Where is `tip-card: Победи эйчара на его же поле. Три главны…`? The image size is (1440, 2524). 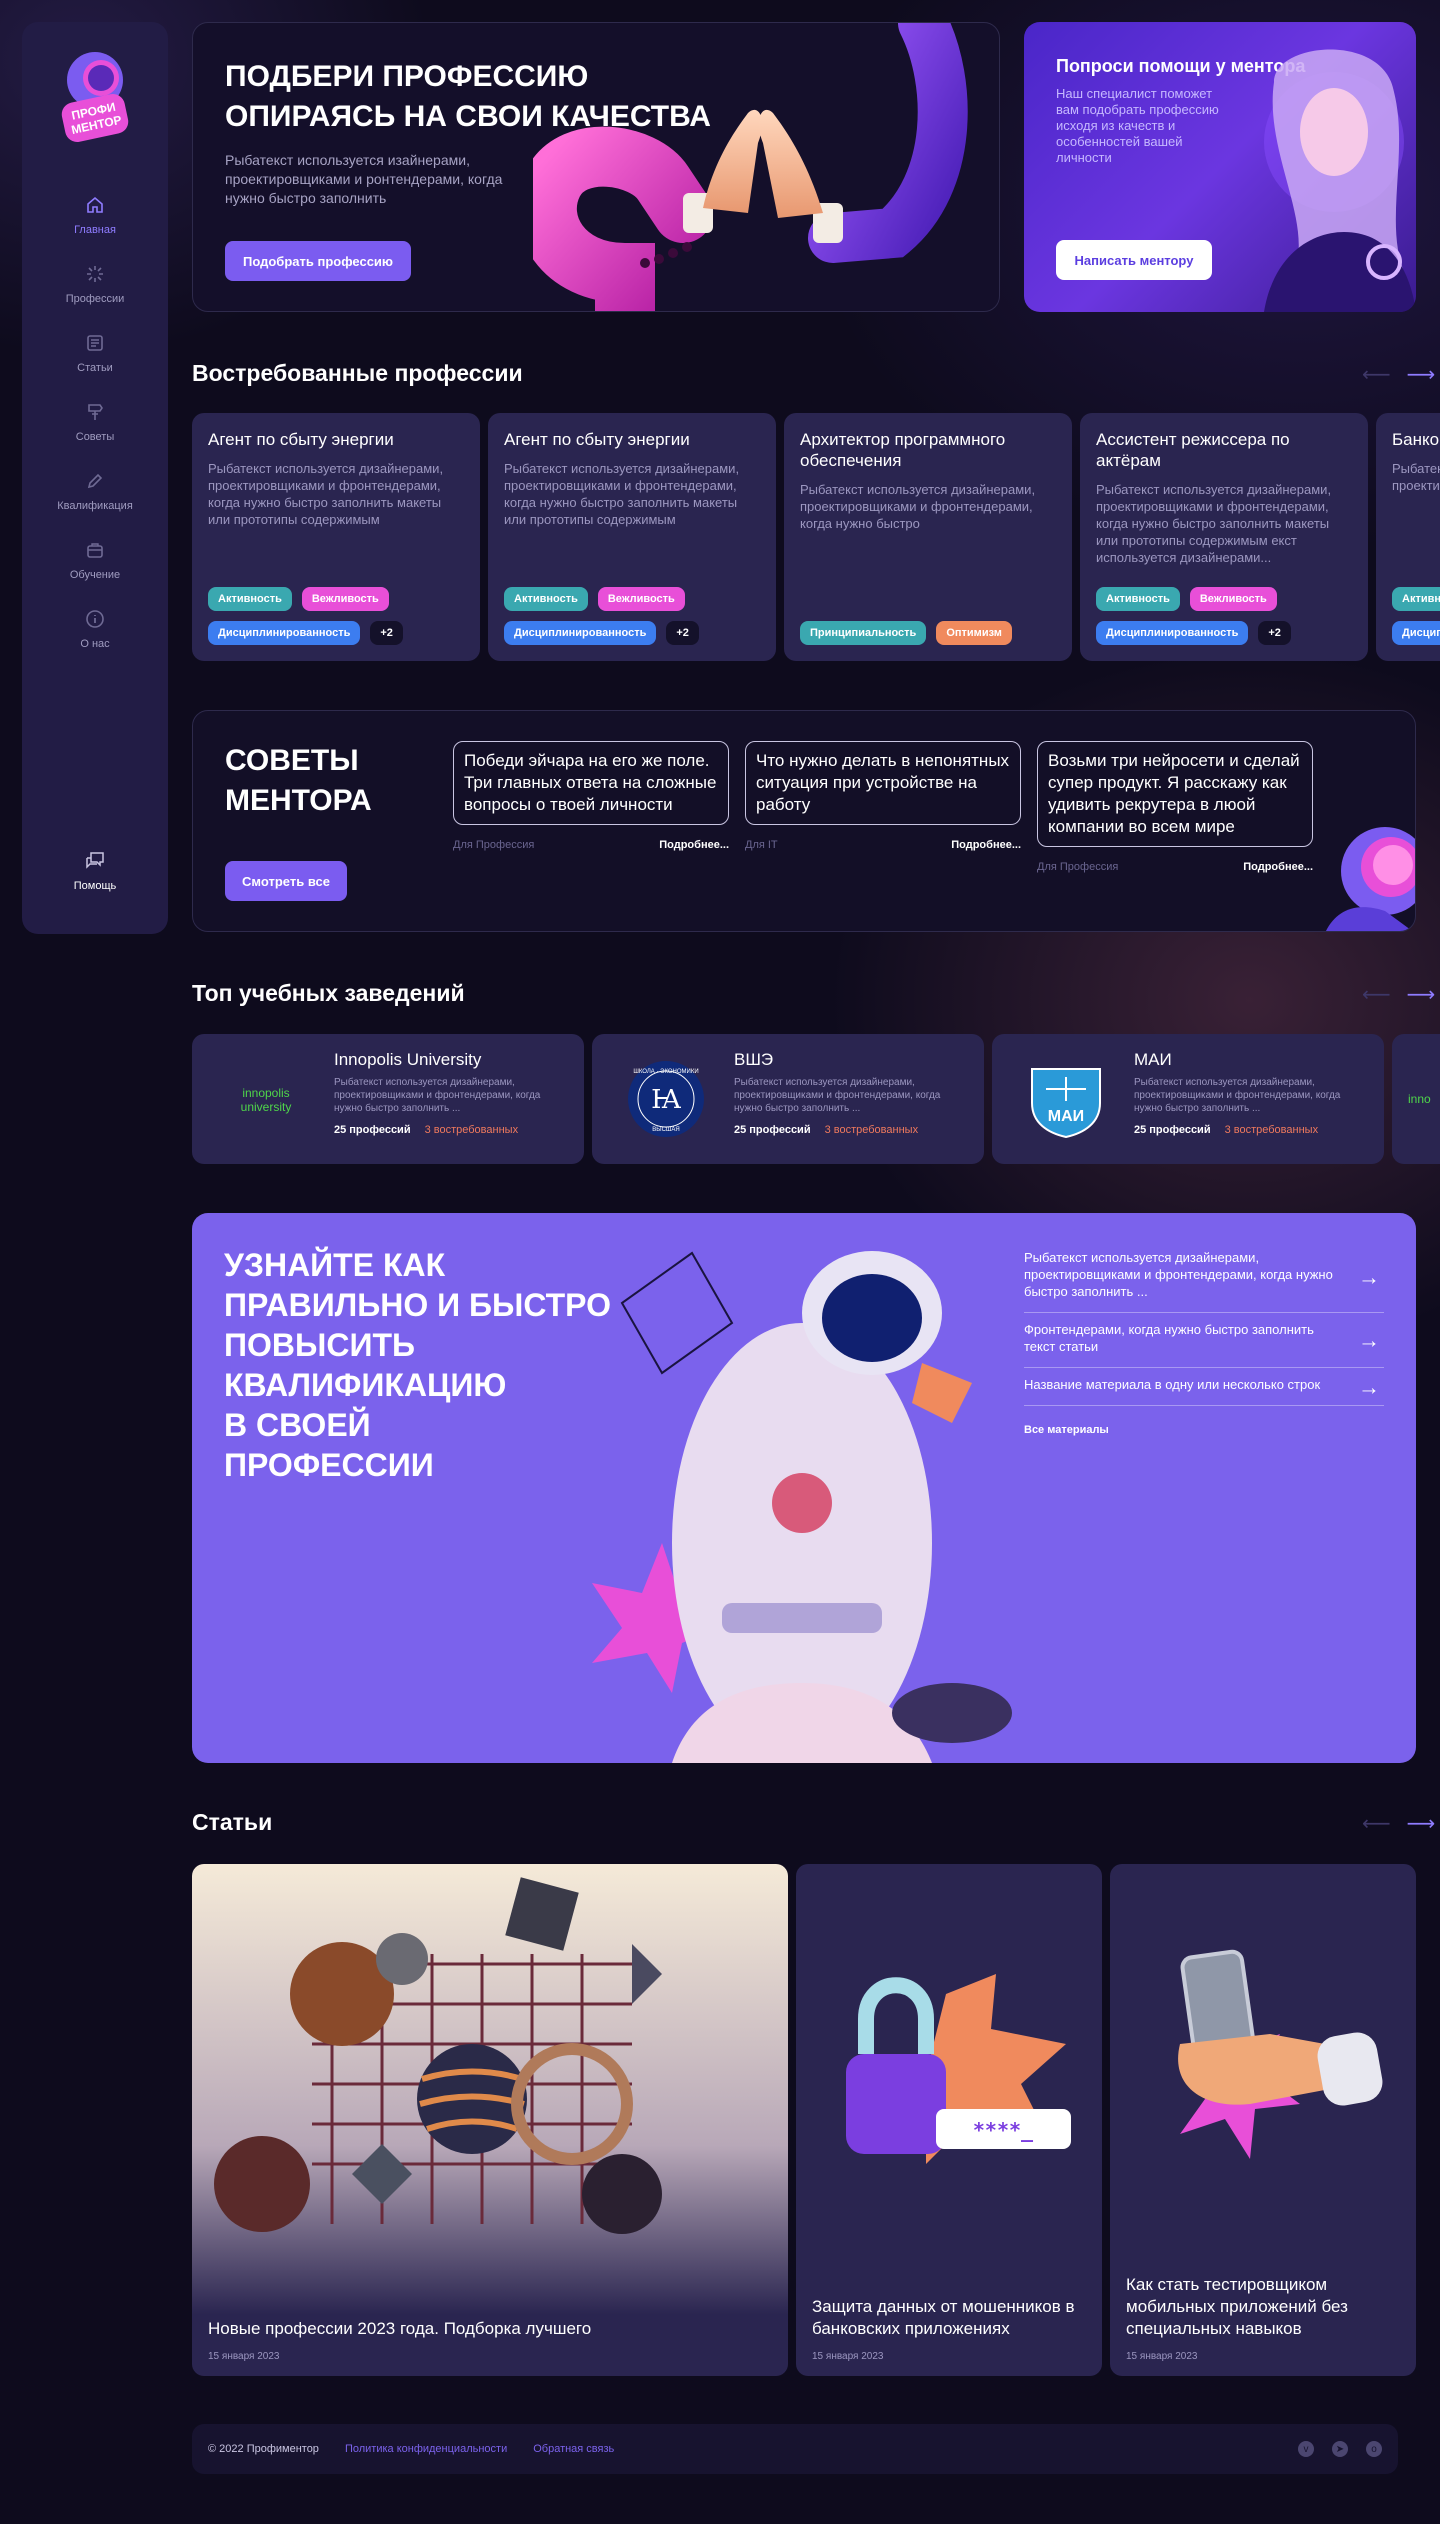 tip-card: Победи эйчара на его же поле. Три главны… is located at coordinates (591, 796).